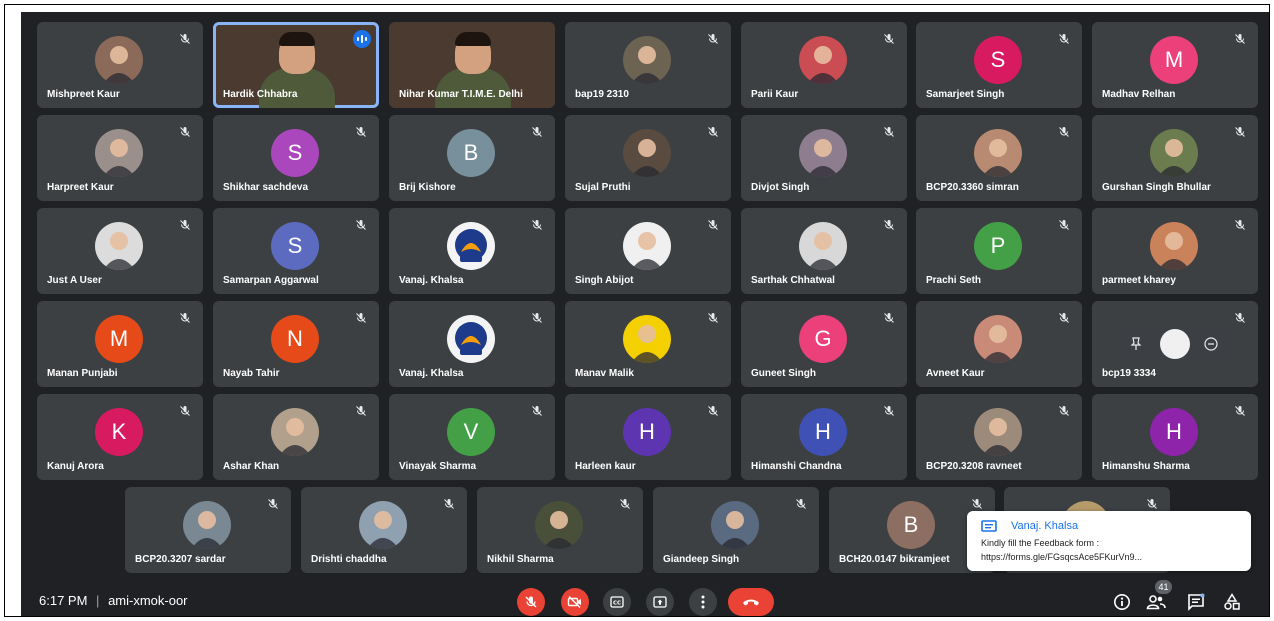  I want to click on chat-sender: Vanaj. Khalsa, so click(1045, 526).